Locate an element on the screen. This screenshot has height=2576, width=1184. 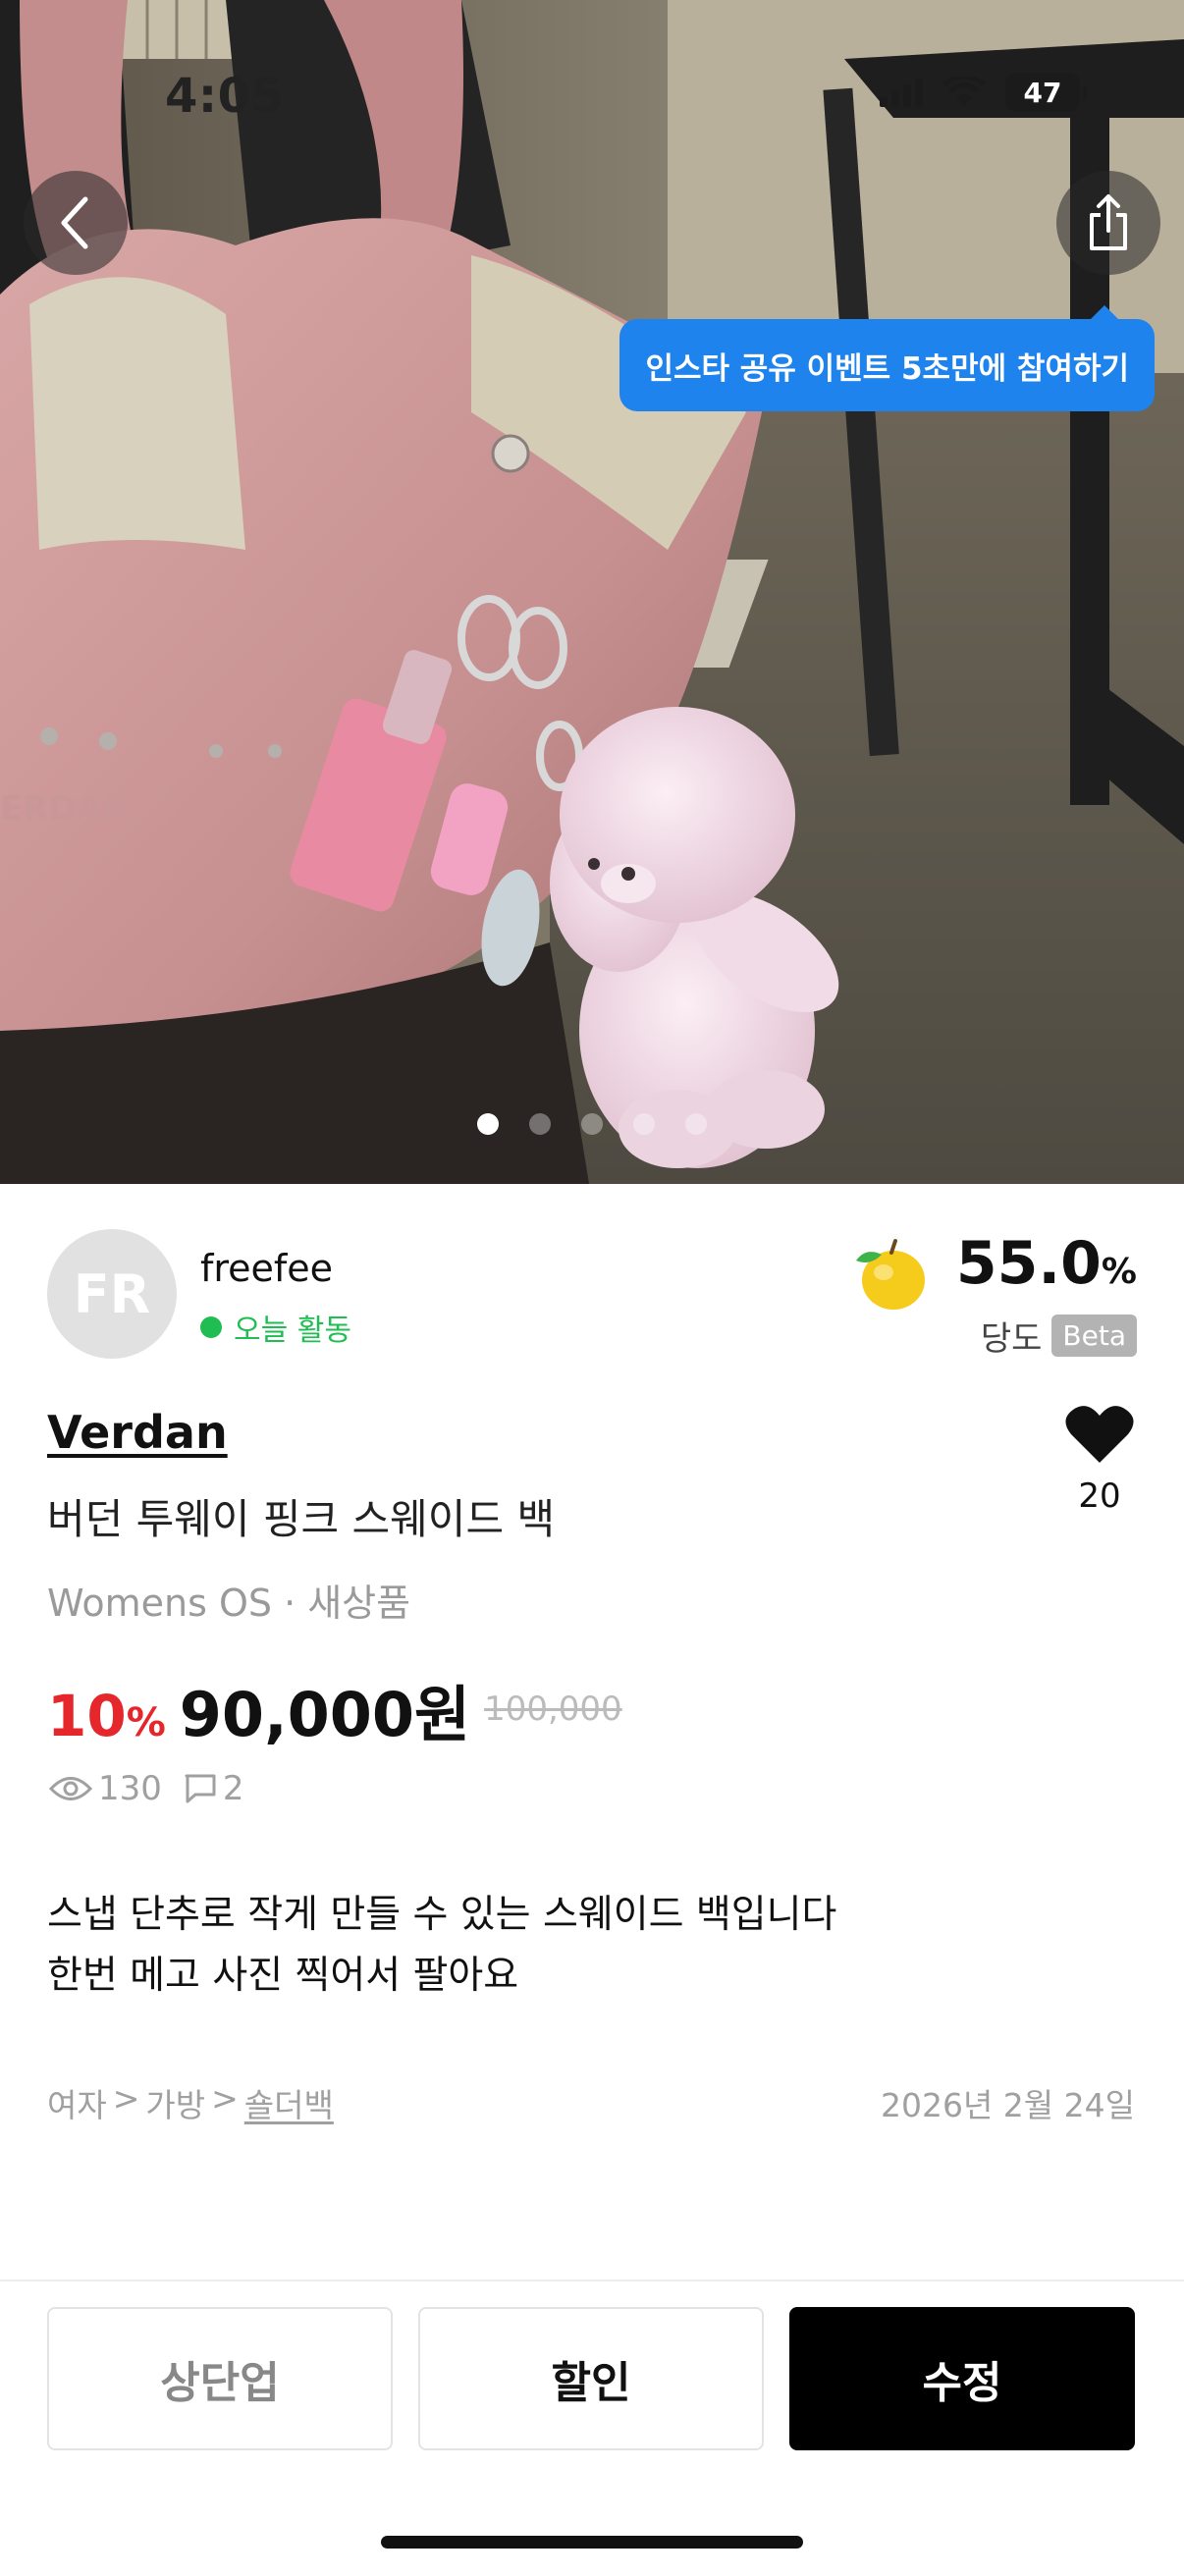
insta-event-tooltip: 인스타 공유 이벤트 5초만에 참여하기 is located at coordinates (887, 358).